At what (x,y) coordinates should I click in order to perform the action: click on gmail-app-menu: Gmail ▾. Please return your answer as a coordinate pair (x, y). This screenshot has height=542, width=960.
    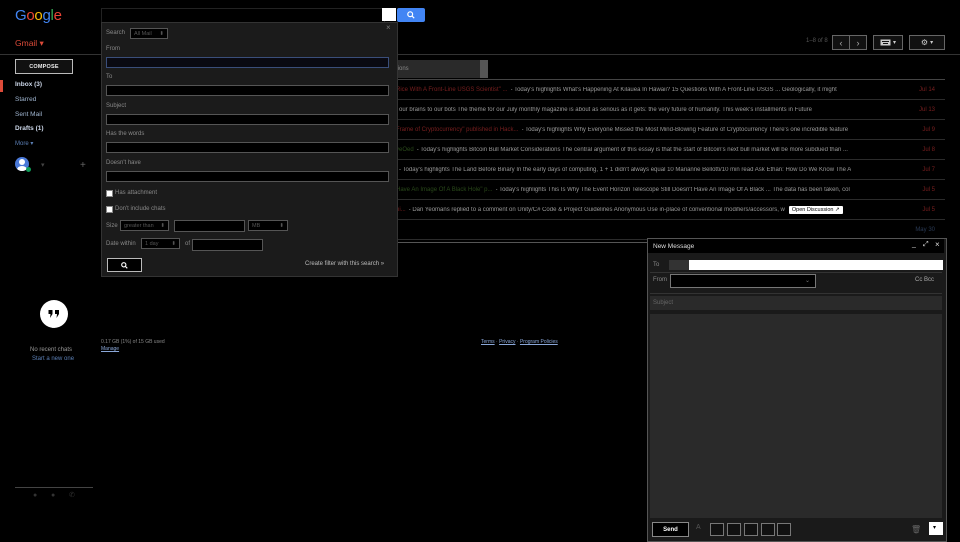
    Looking at the image, I should click on (29, 43).